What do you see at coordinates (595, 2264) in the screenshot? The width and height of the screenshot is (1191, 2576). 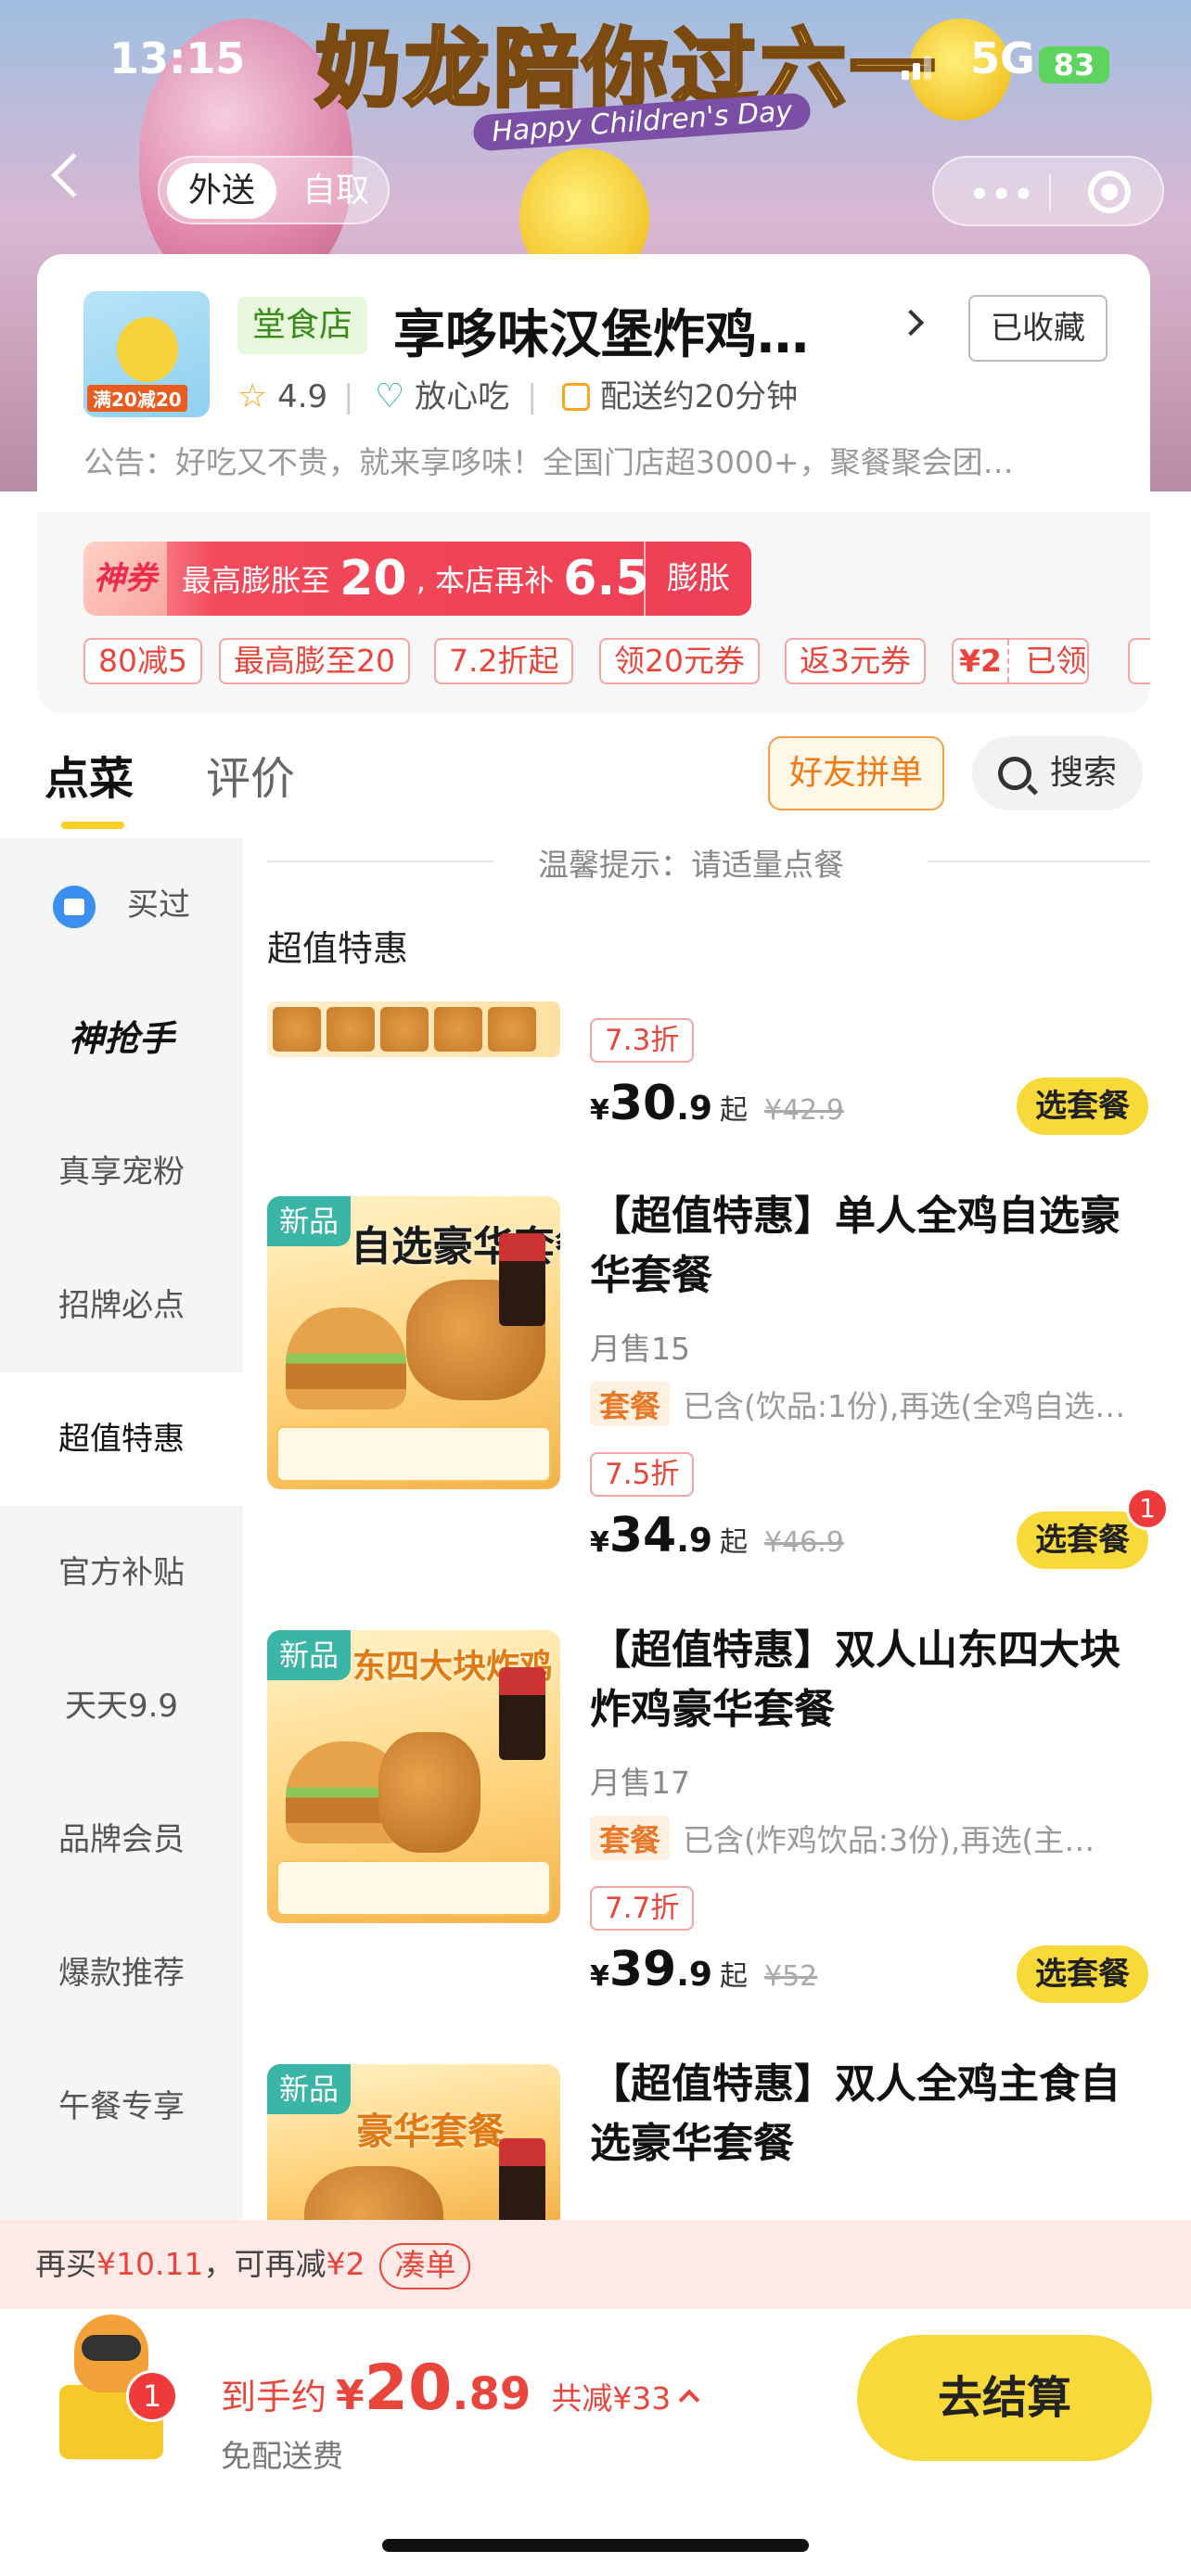 I see `rebuy-tip-bar: 再买¥10.11，可再减¥2 凑单` at bounding box center [595, 2264].